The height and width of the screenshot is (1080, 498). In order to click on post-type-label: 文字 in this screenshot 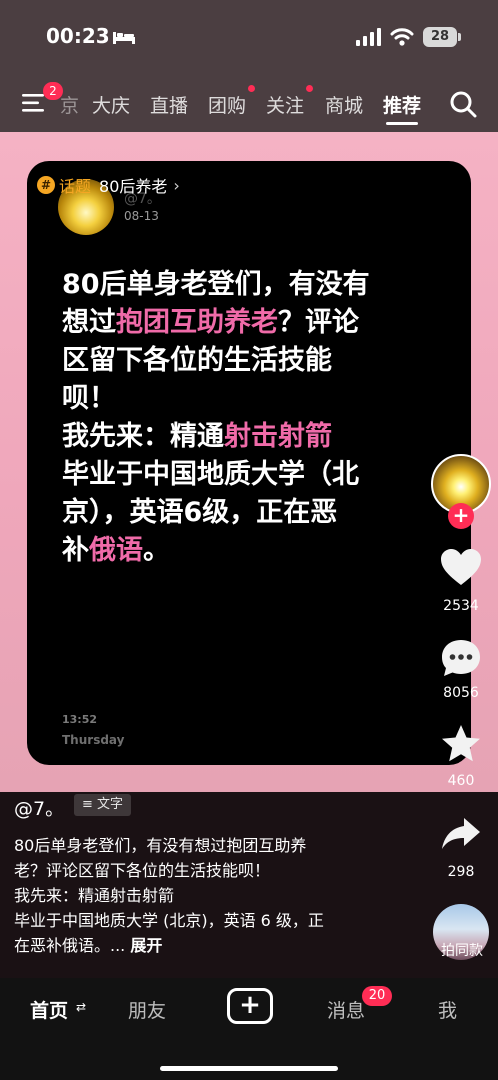, I will do `click(110, 804)`.